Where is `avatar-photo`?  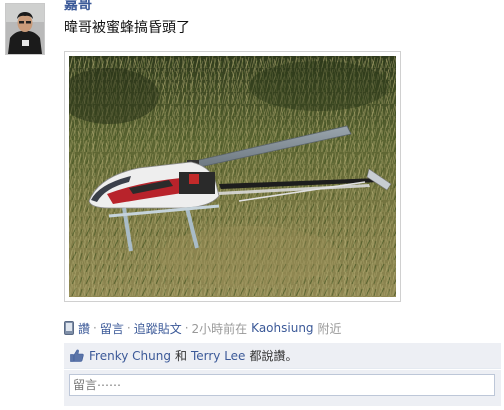
avatar-photo is located at coordinates (25, 29).